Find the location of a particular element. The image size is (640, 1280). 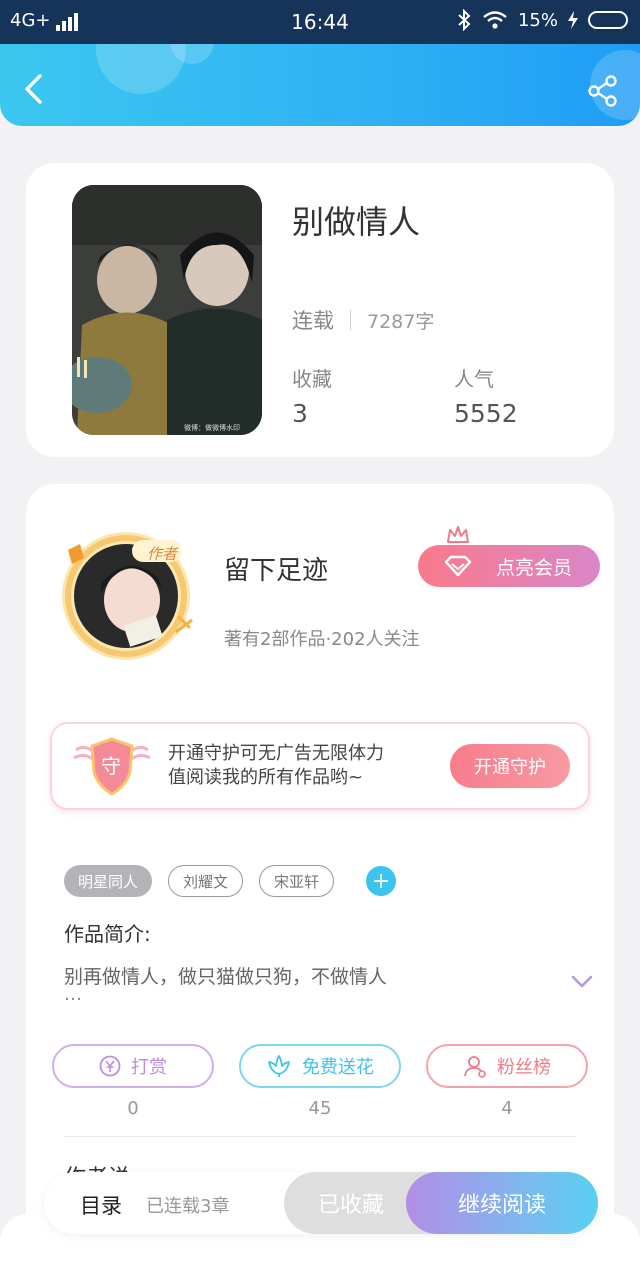

popularity-value: 5552 is located at coordinates (486, 413).